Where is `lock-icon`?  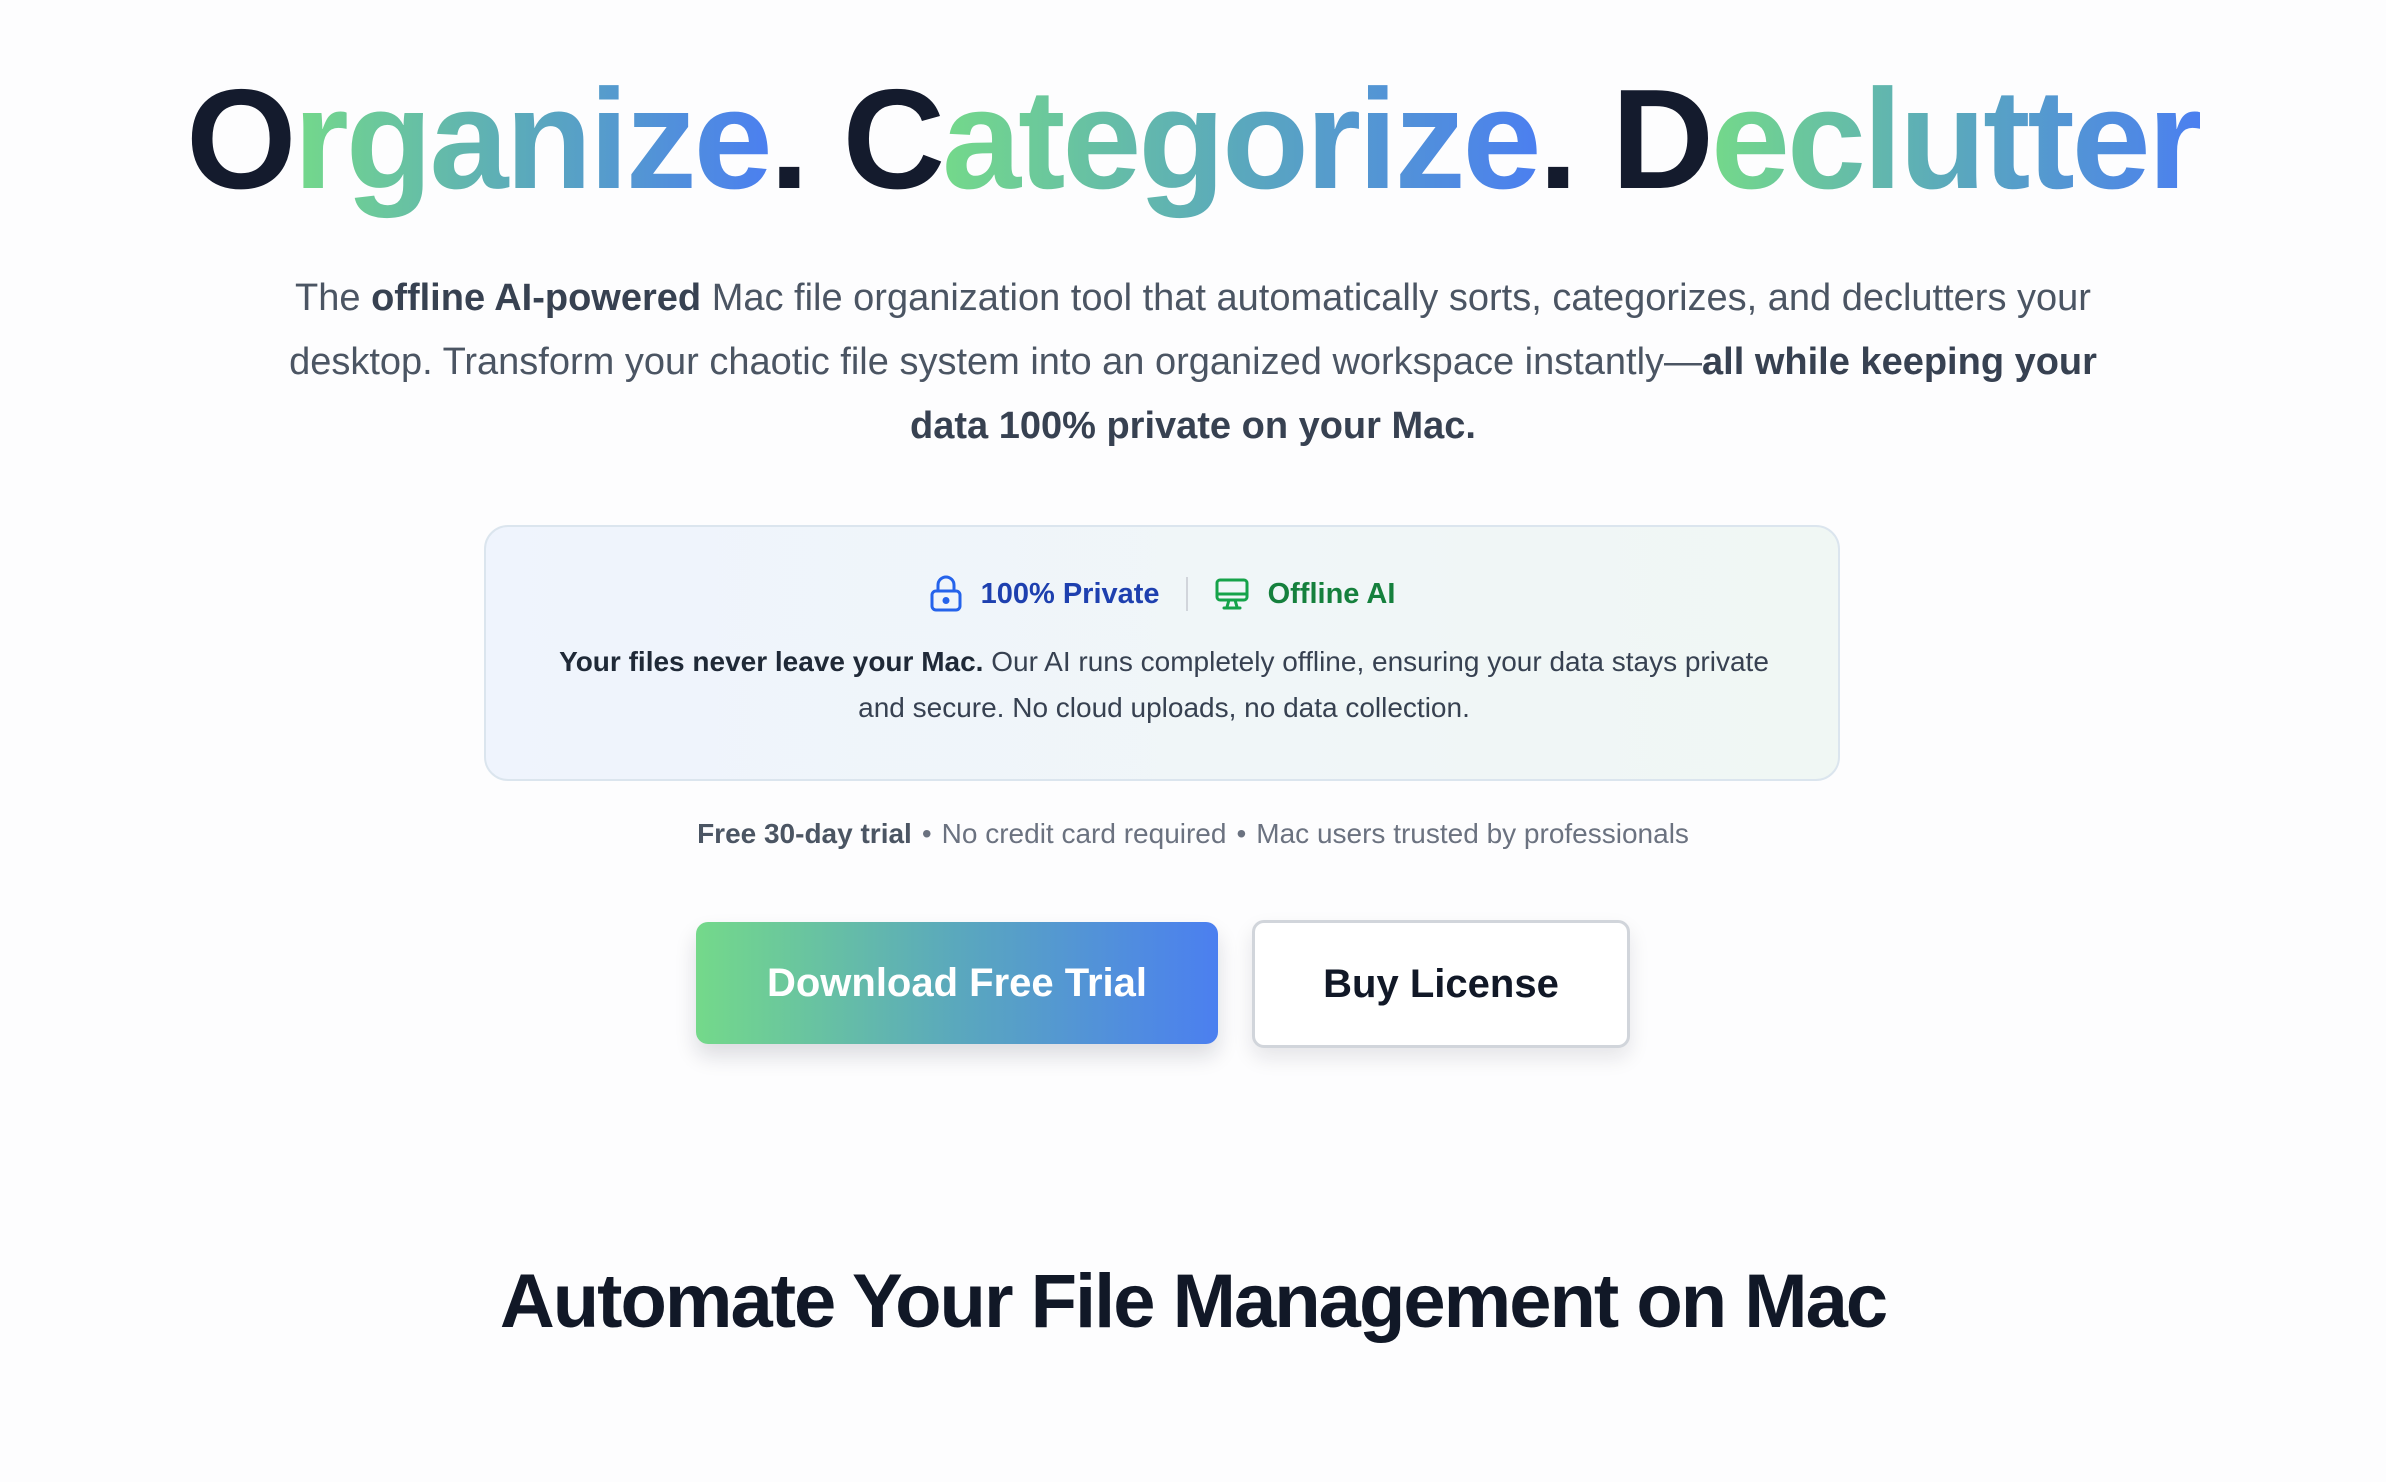
lock-icon is located at coordinates (946, 593).